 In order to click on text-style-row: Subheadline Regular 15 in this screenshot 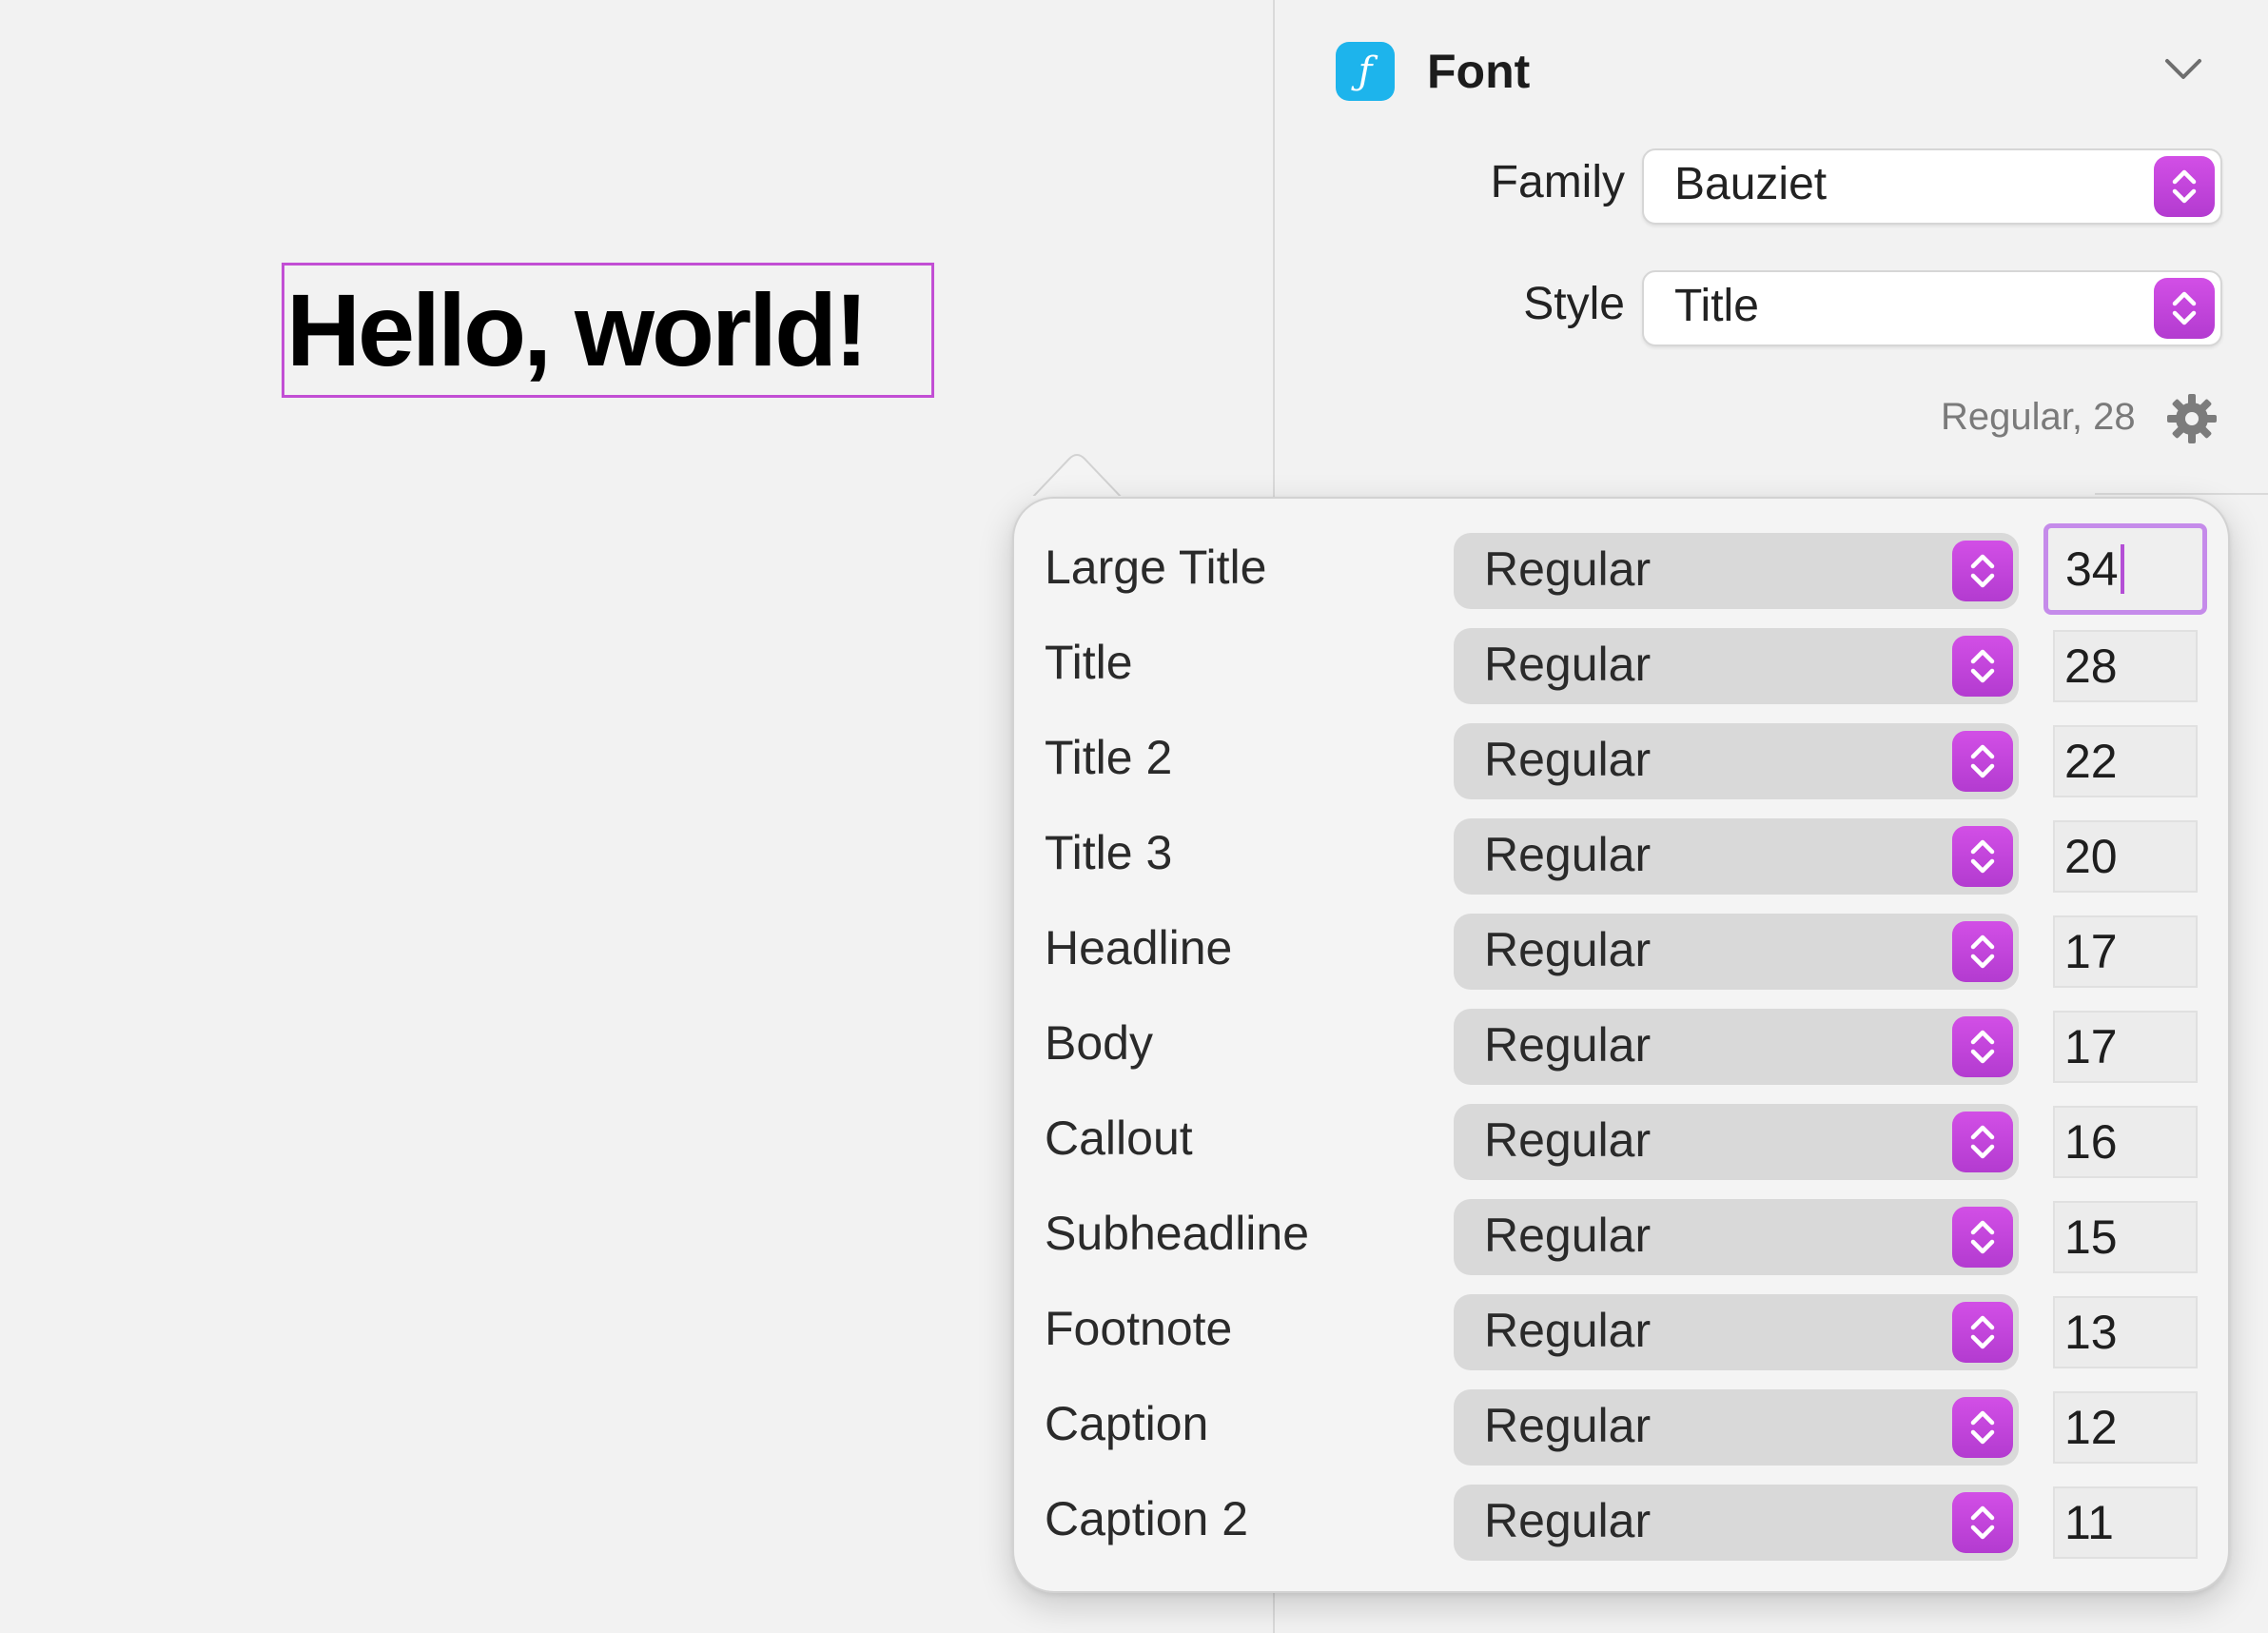, I will do `click(1621, 1233)`.